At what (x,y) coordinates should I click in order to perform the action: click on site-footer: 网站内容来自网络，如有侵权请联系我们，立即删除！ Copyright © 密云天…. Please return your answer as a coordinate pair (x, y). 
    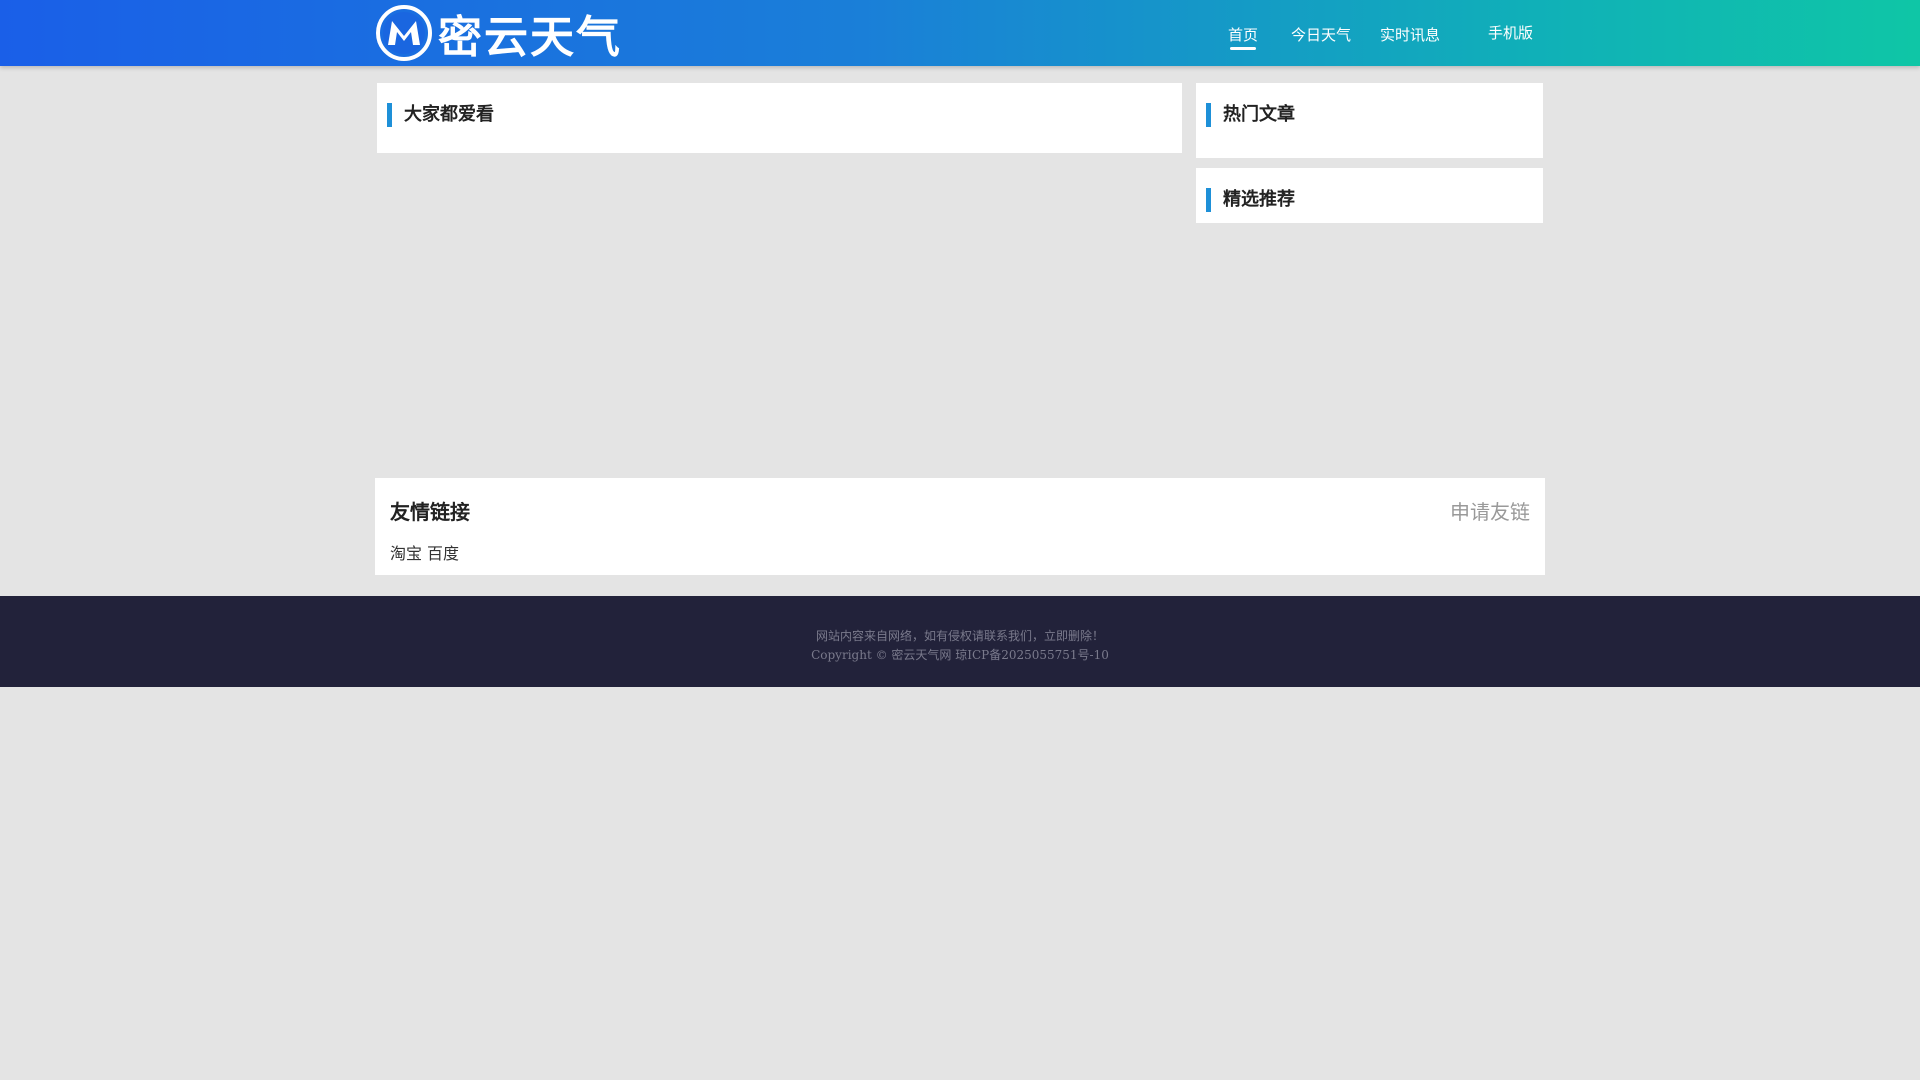
    Looking at the image, I should click on (960, 641).